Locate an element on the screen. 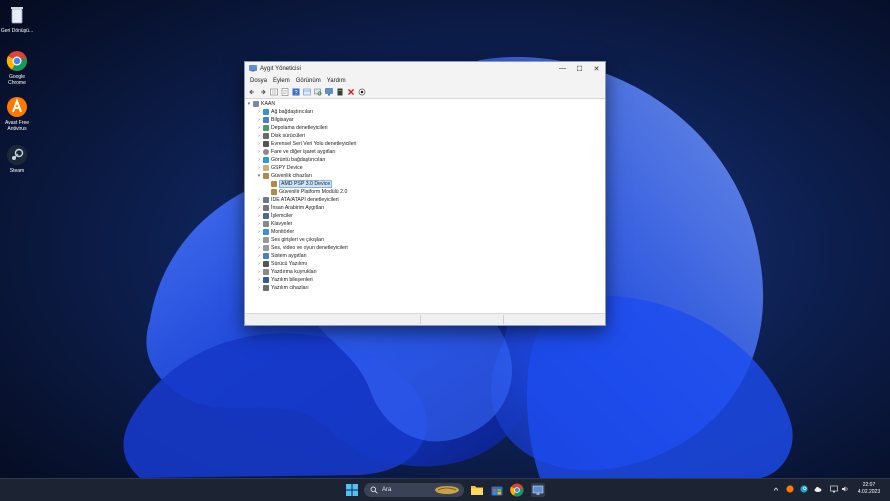  help-icon: ? is located at coordinates (296, 92).